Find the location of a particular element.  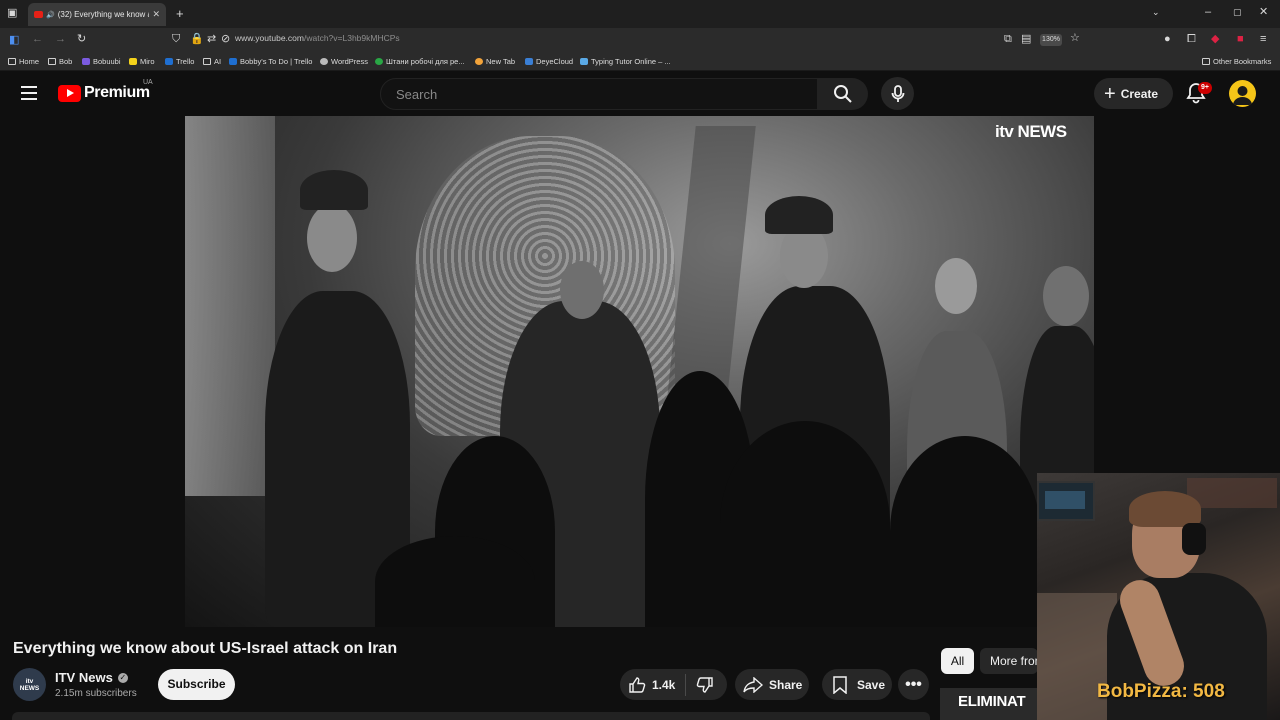

trello-icon is located at coordinates (233, 61).